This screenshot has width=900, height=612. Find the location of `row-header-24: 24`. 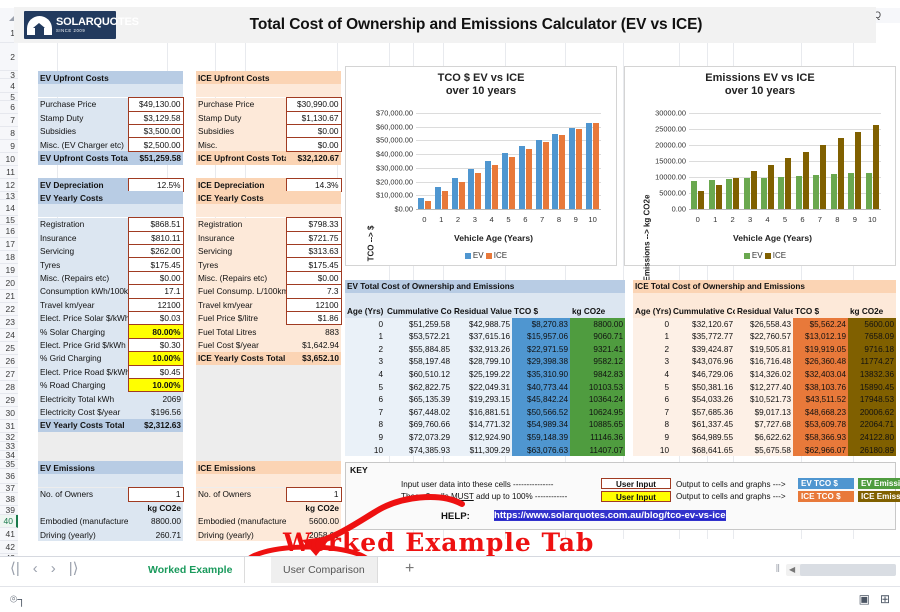

row-header-24: 24 is located at coordinates (9, 335).